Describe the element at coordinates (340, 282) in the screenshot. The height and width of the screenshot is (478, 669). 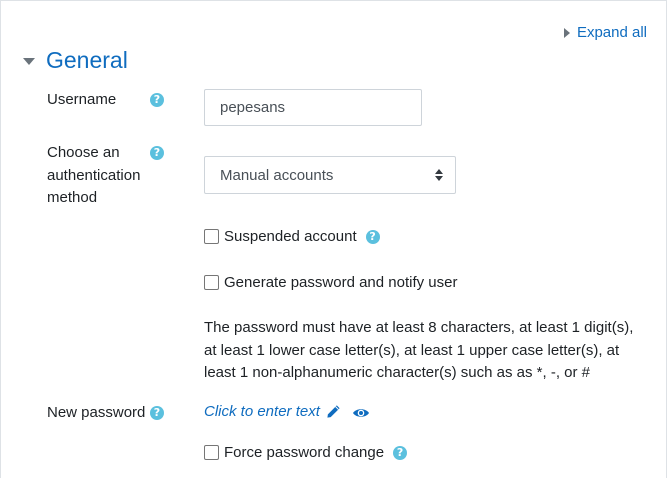
I see `generate-password-label: Generate password and notify user` at that location.